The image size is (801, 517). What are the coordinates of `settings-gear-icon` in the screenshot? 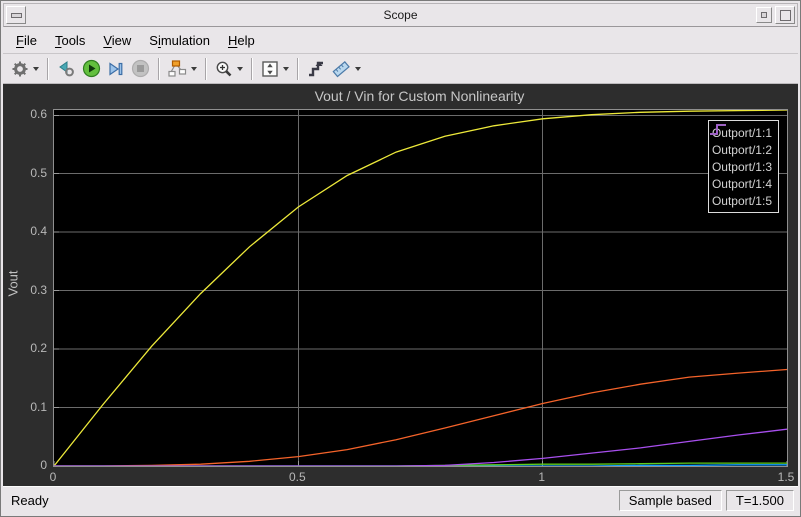 It's located at (20, 68).